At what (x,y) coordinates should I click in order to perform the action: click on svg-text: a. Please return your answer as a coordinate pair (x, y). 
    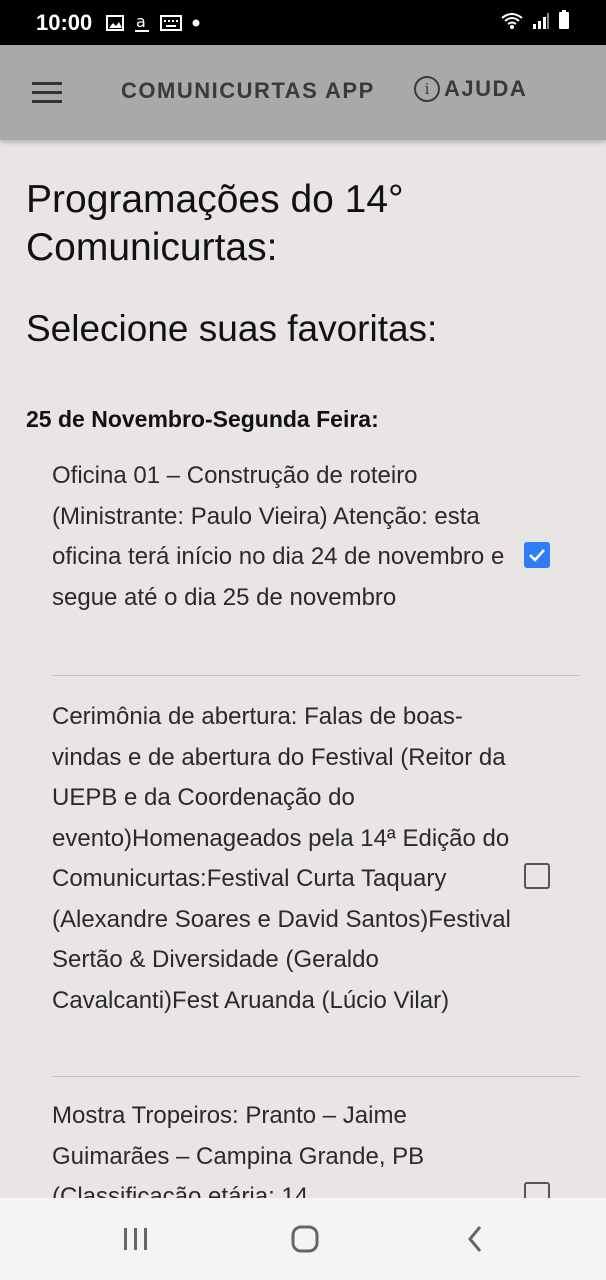
    Looking at the image, I should click on (141, 22).